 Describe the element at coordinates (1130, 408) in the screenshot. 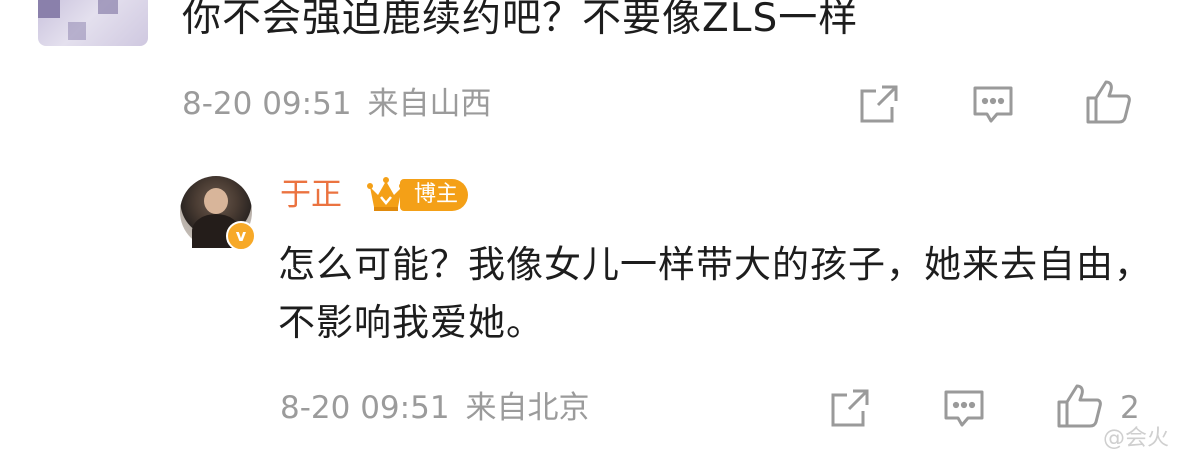

I see `reply-like-count: 2` at that location.